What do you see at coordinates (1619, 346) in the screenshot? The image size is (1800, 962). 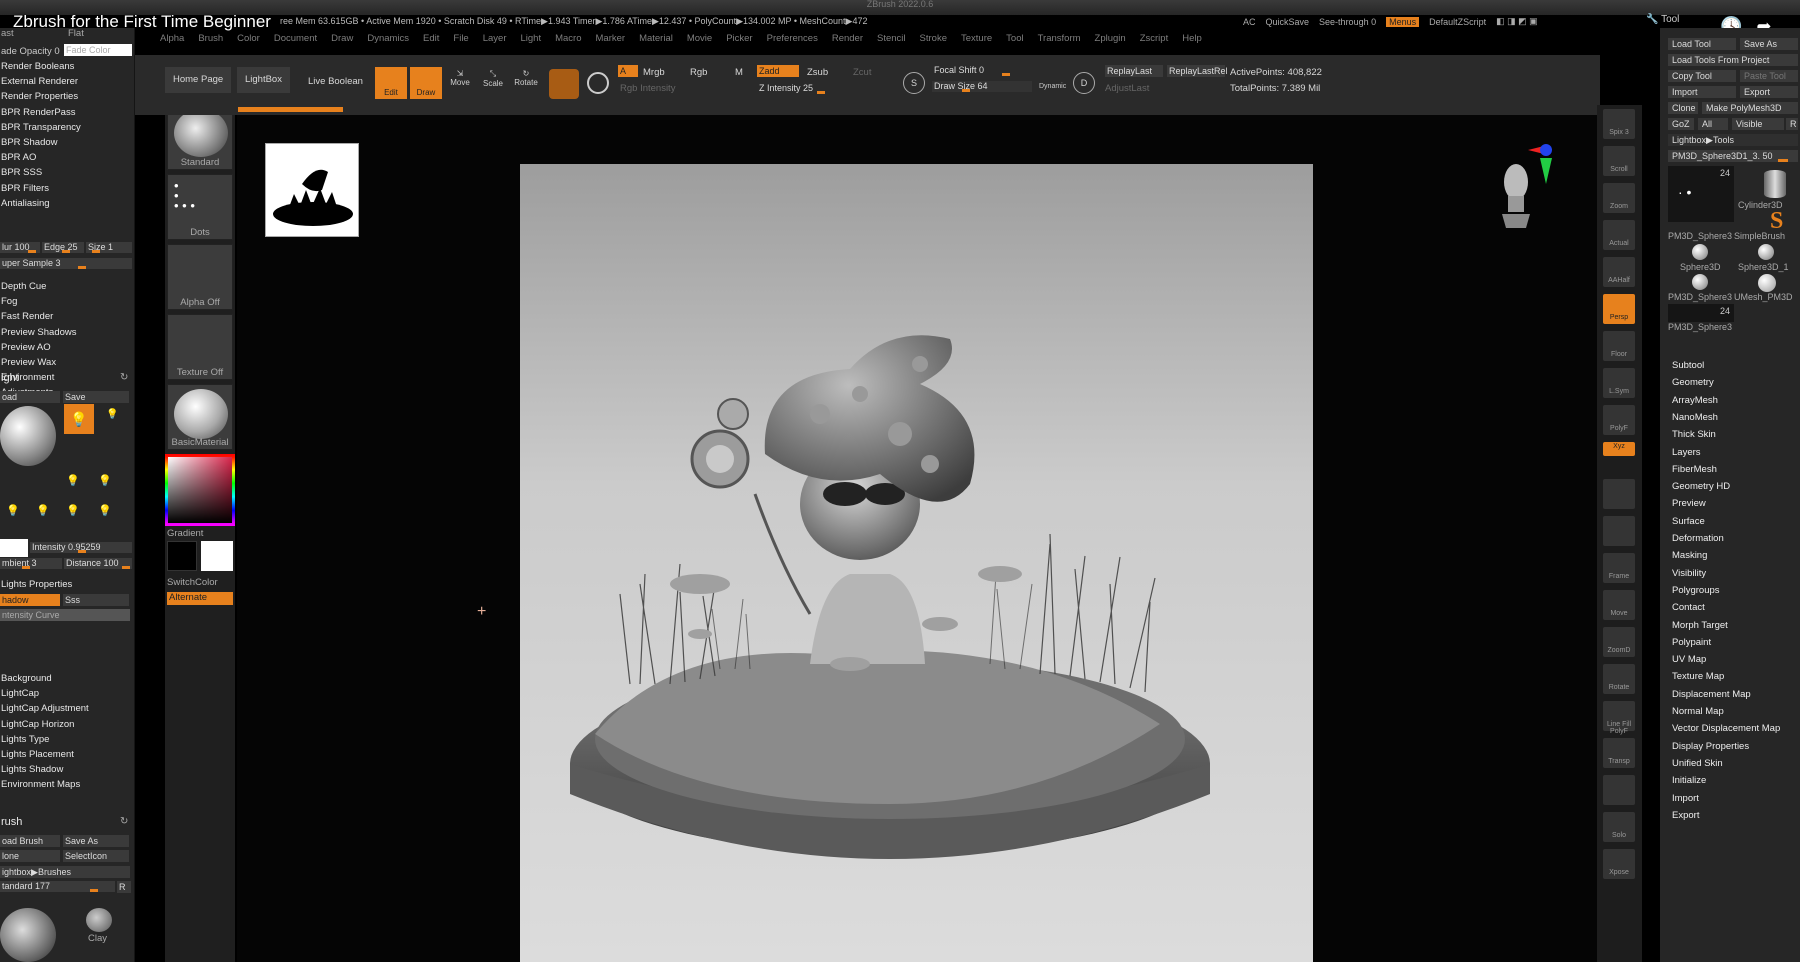 I see `right-shelf-button: Floor` at bounding box center [1619, 346].